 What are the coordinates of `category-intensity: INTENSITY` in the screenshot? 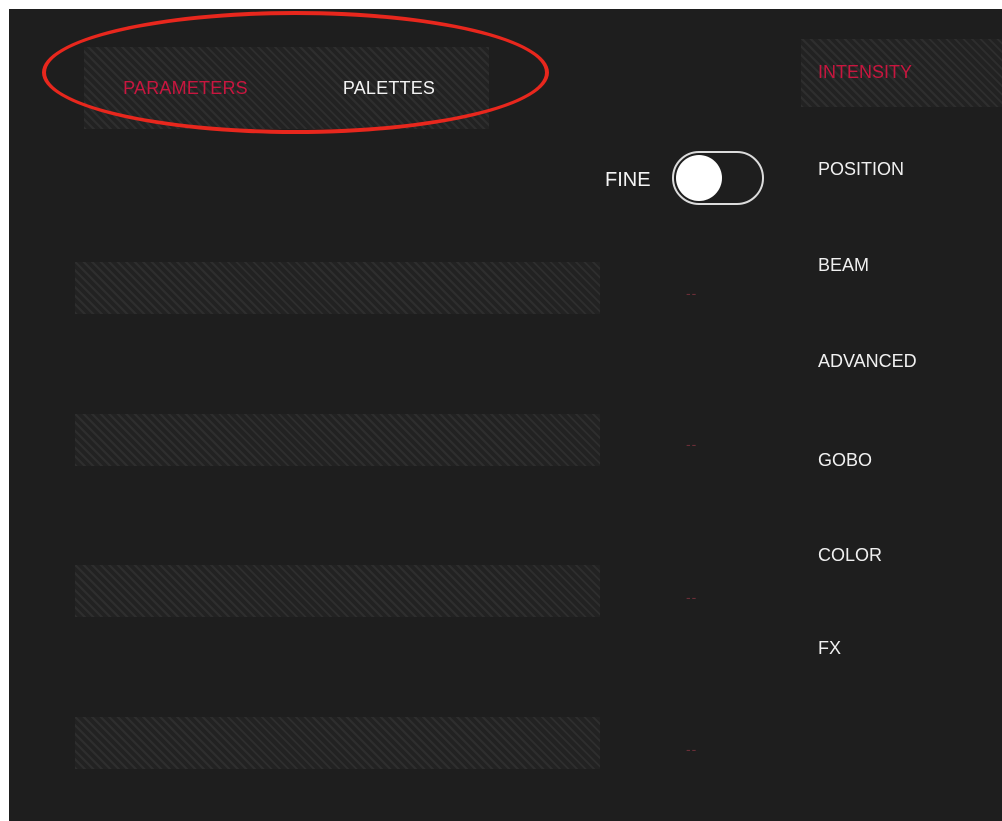 It's located at (865, 72).